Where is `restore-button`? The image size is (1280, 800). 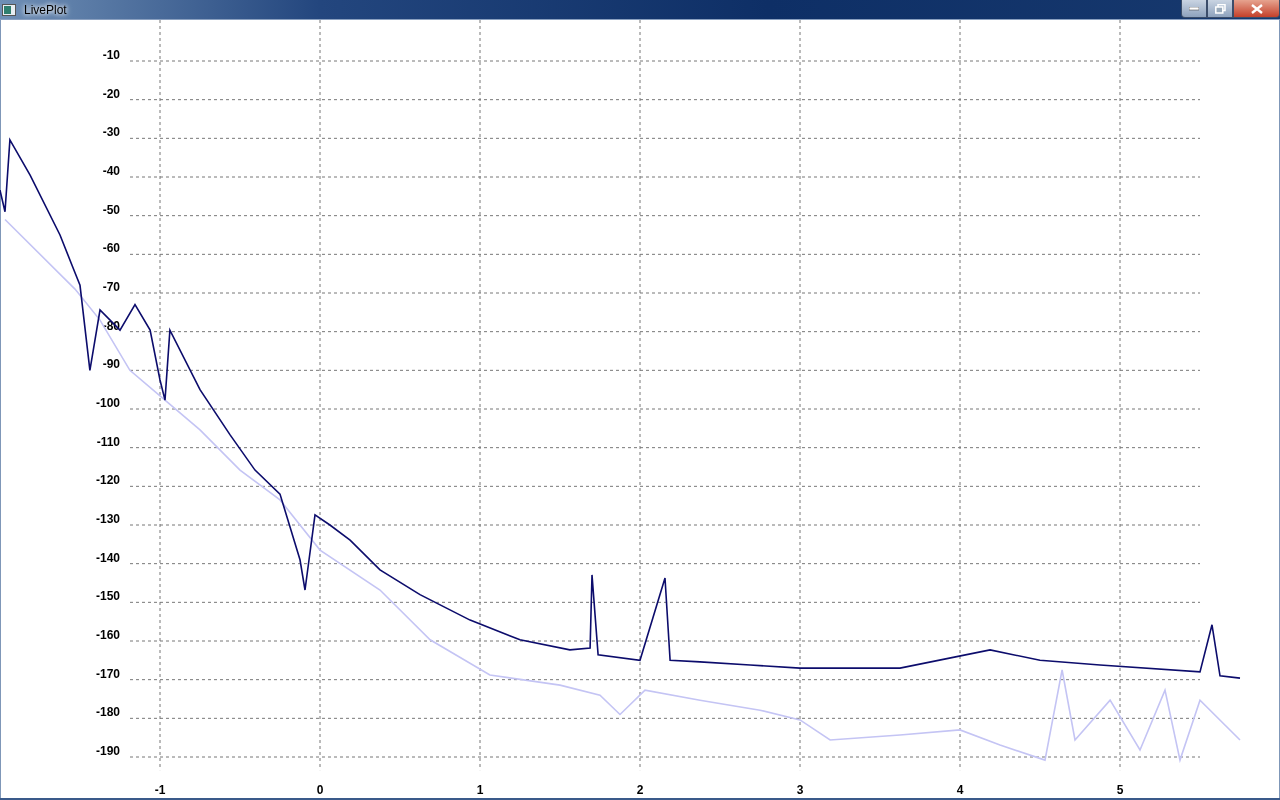
restore-button is located at coordinates (1220, 9).